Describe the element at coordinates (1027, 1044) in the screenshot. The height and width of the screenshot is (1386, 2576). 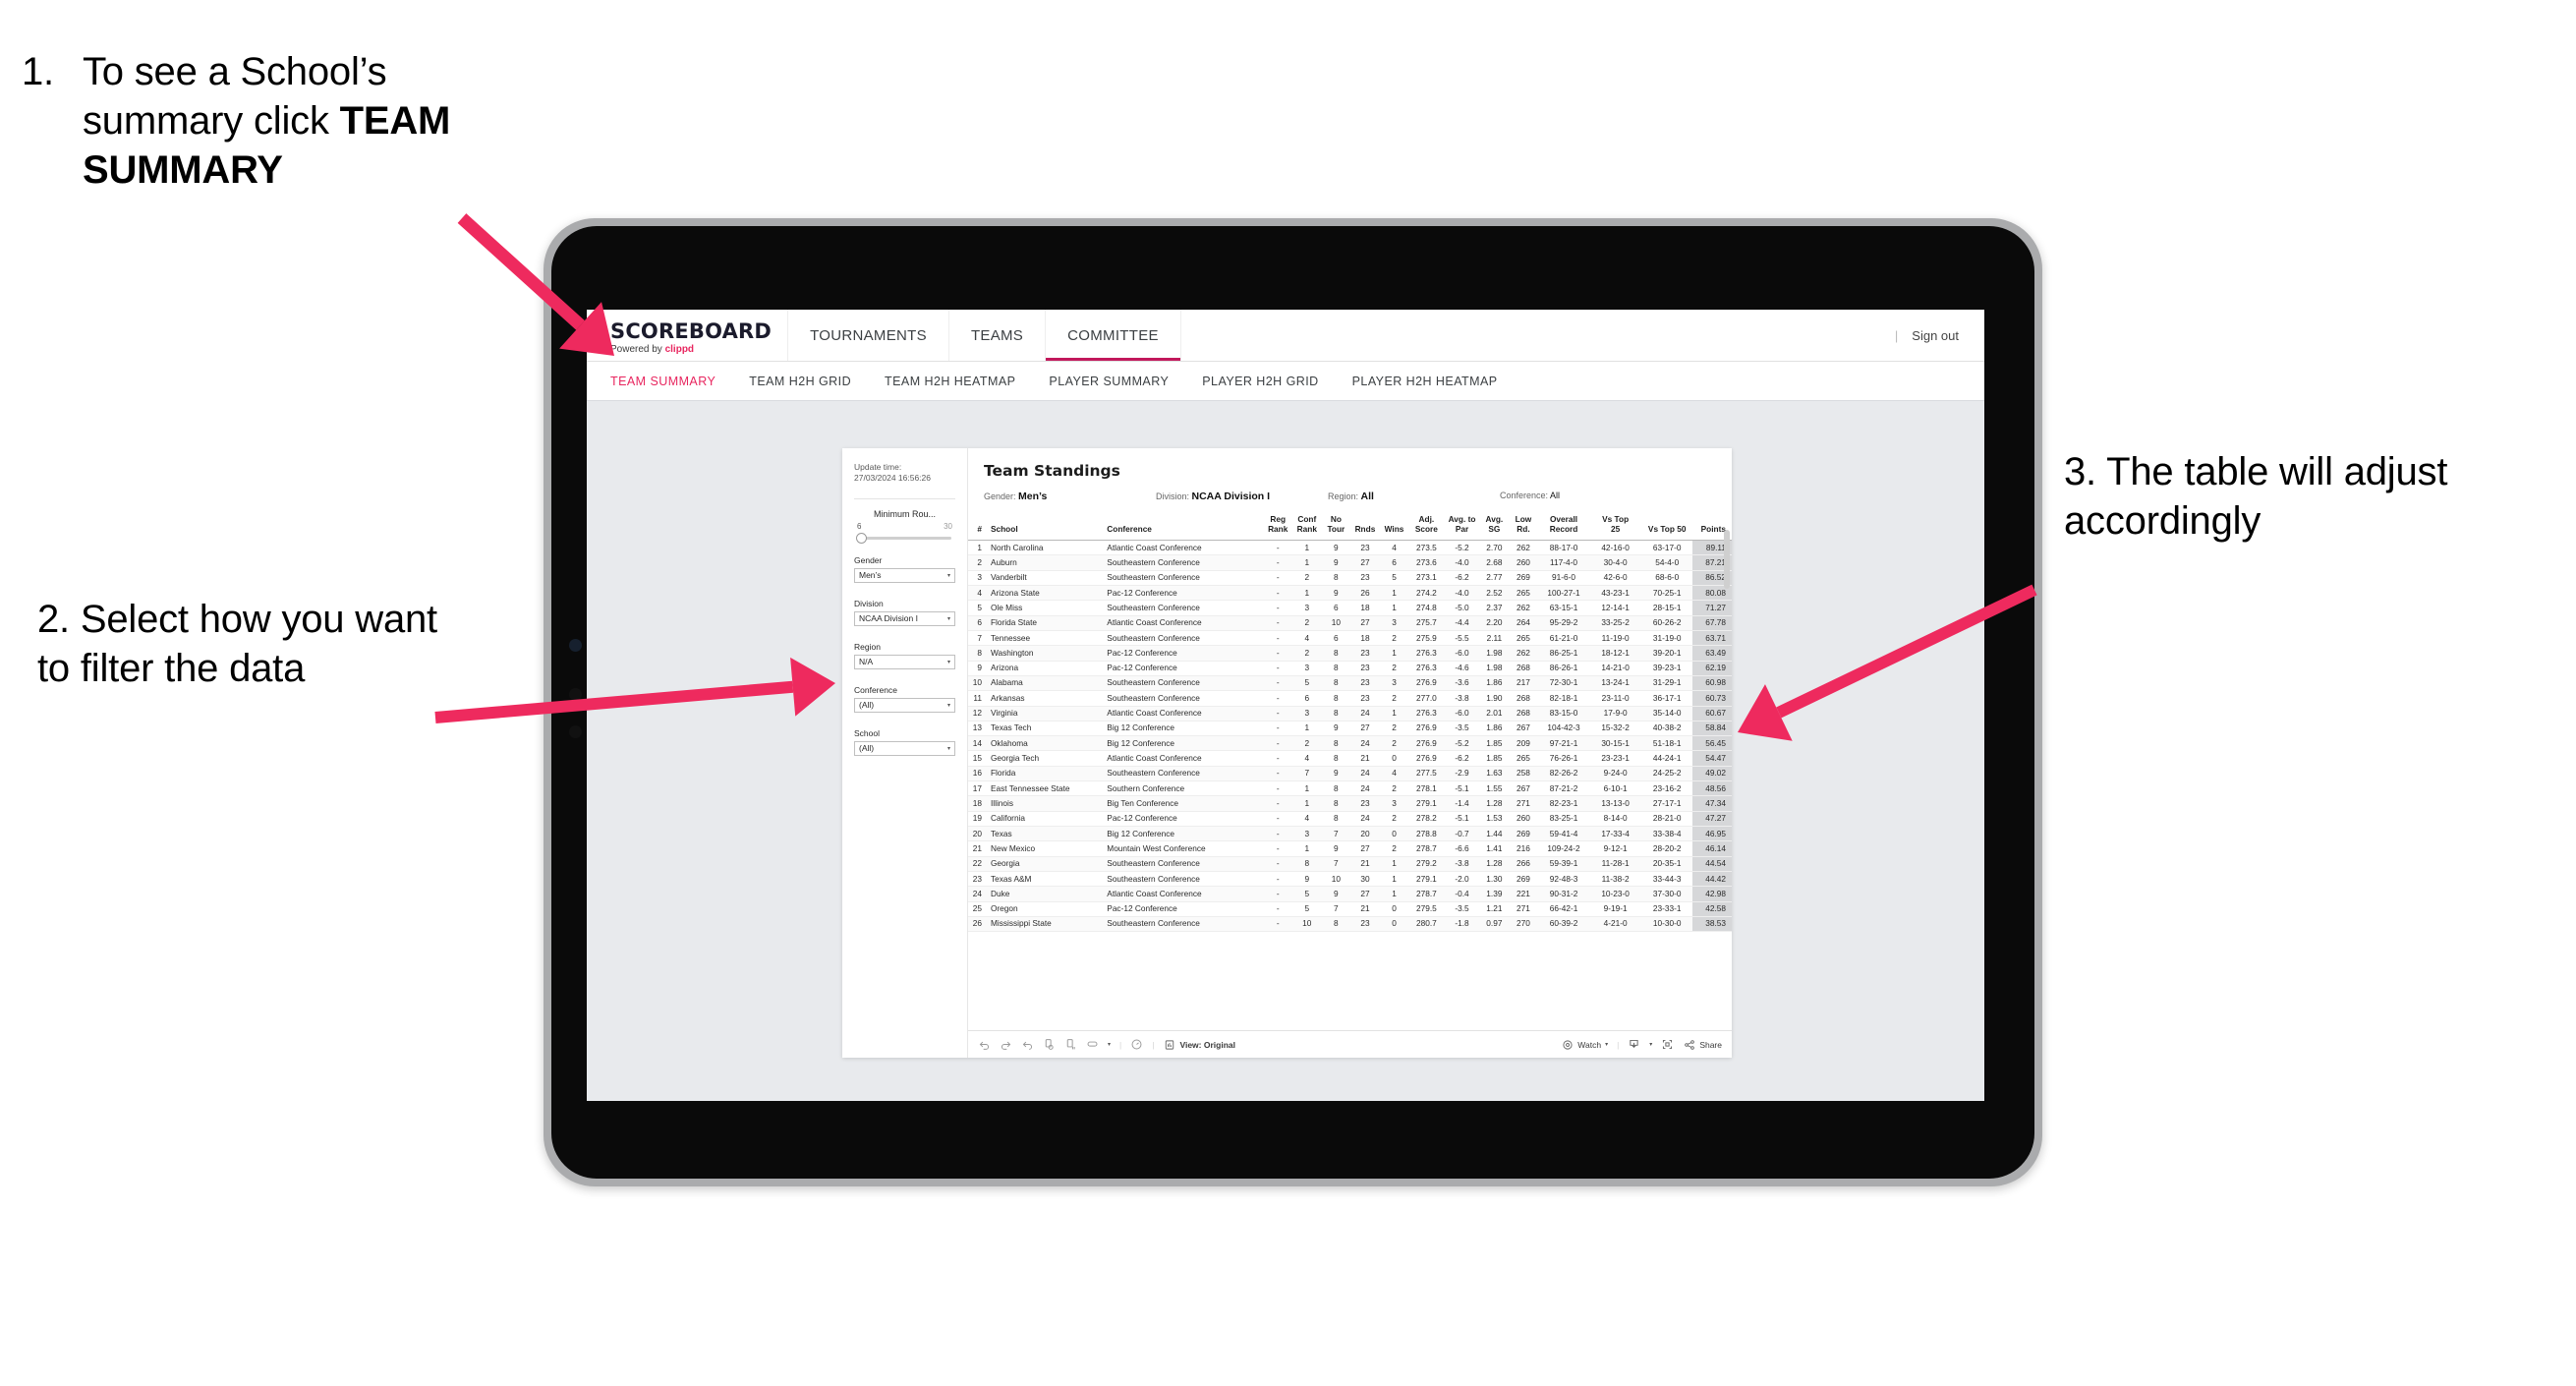
I see `revert-icon` at that location.